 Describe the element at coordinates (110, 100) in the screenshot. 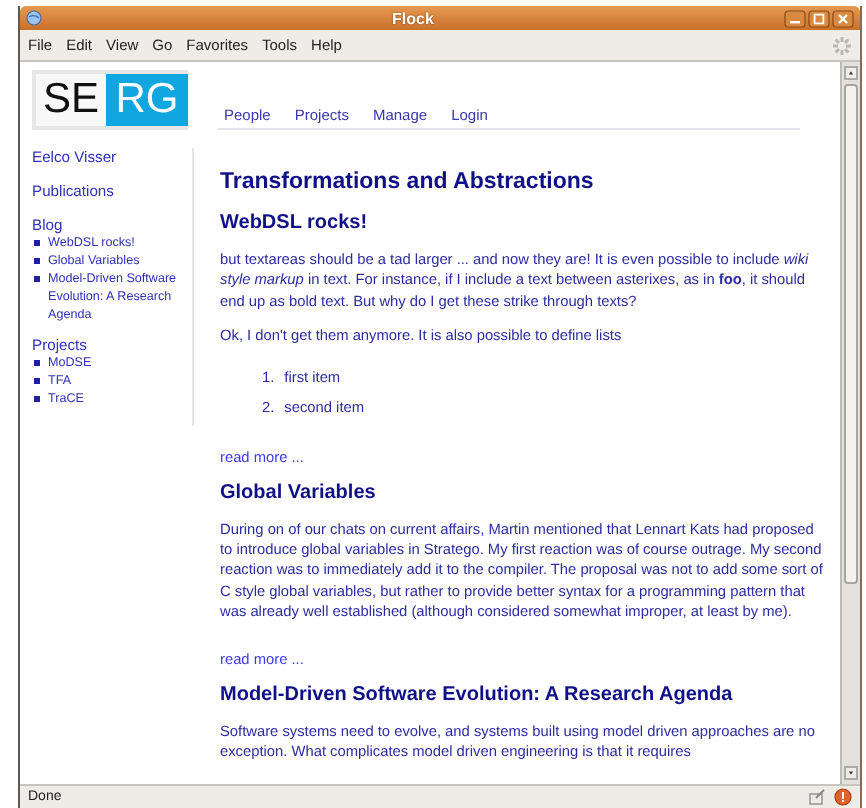

I see `site-logo: SE RG` at that location.